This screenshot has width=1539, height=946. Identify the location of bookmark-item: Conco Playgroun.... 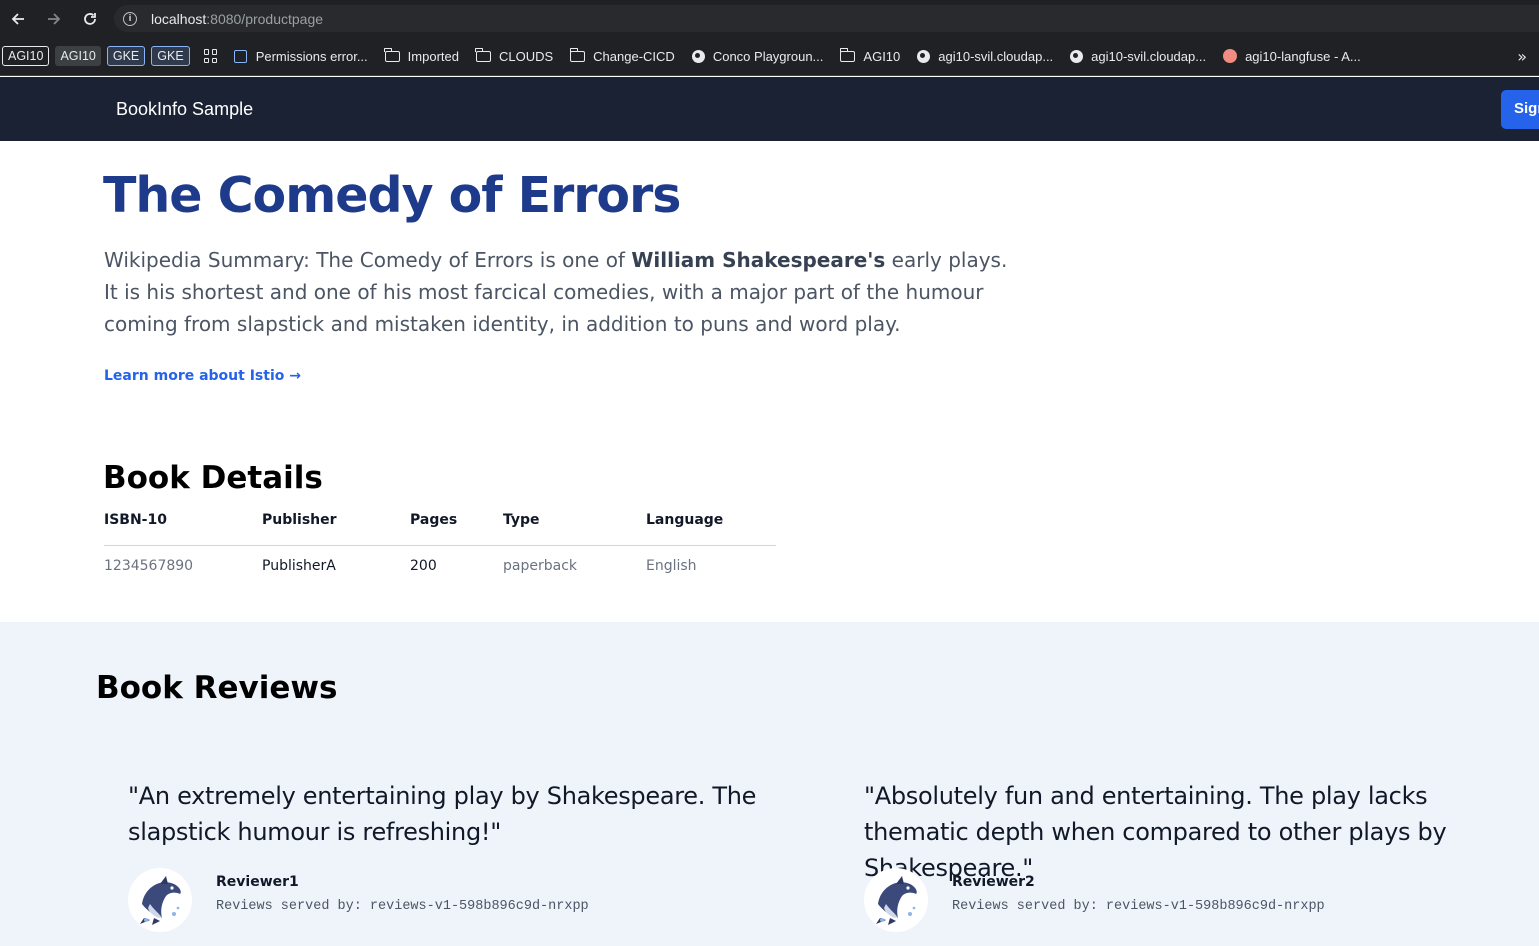
(757, 56).